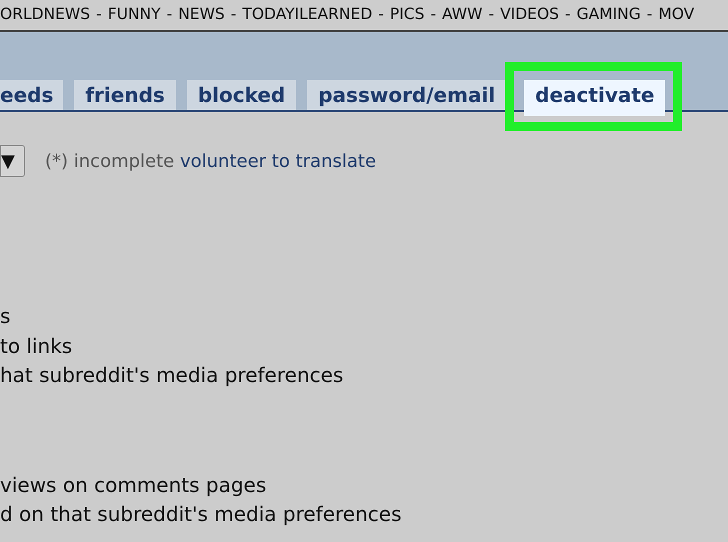  What do you see at coordinates (608, 15) in the screenshot?
I see `subreddit-link: GAMING` at bounding box center [608, 15].